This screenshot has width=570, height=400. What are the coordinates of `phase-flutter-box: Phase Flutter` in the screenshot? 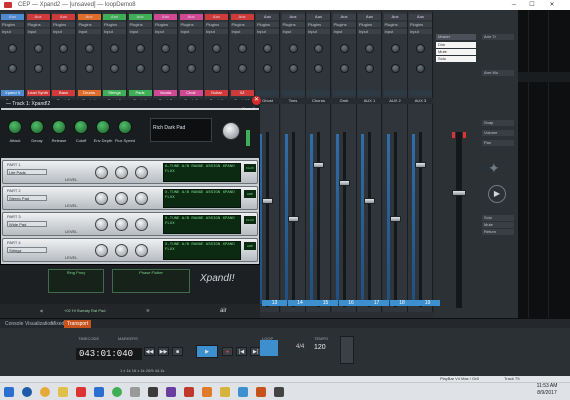 It's located at (151, 281).